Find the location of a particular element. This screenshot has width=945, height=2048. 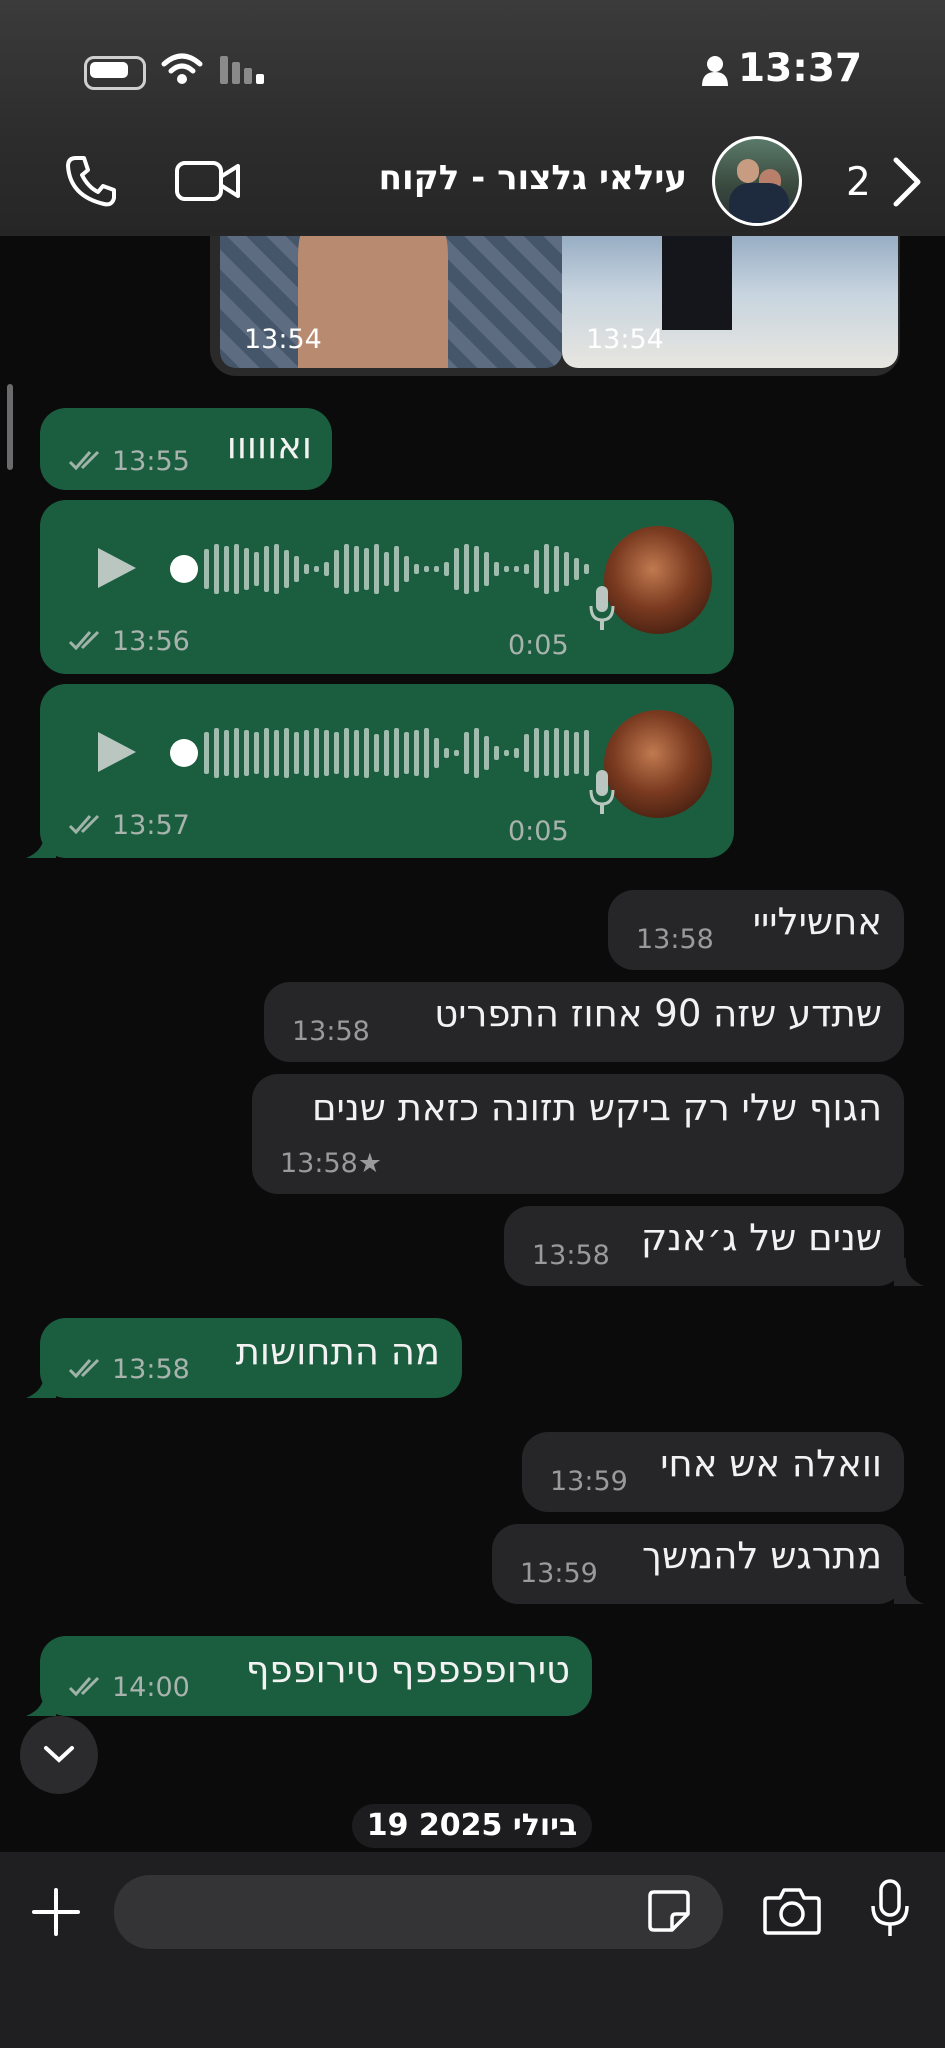

battery-icon is located at coordinates (115, 73).